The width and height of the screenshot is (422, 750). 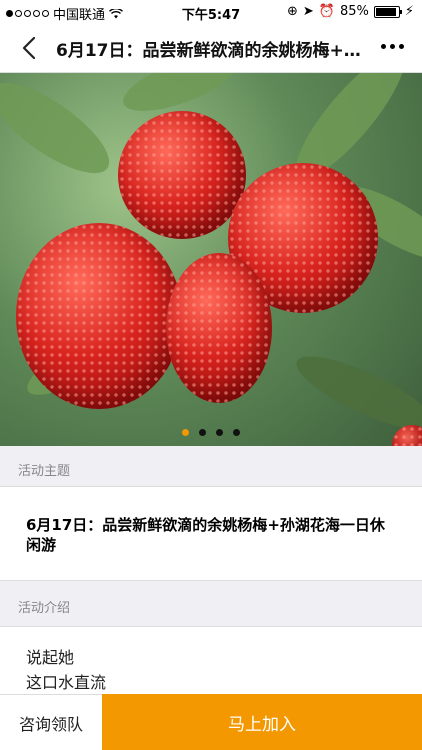 I want to click on back-button, so click(x=30, y=48).